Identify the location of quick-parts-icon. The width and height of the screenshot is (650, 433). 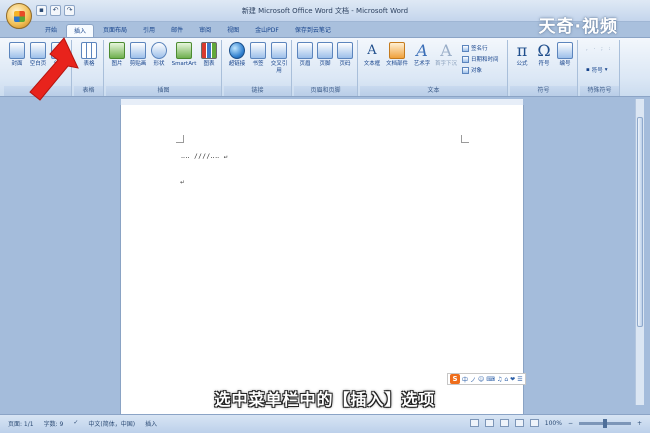
(397, 50).